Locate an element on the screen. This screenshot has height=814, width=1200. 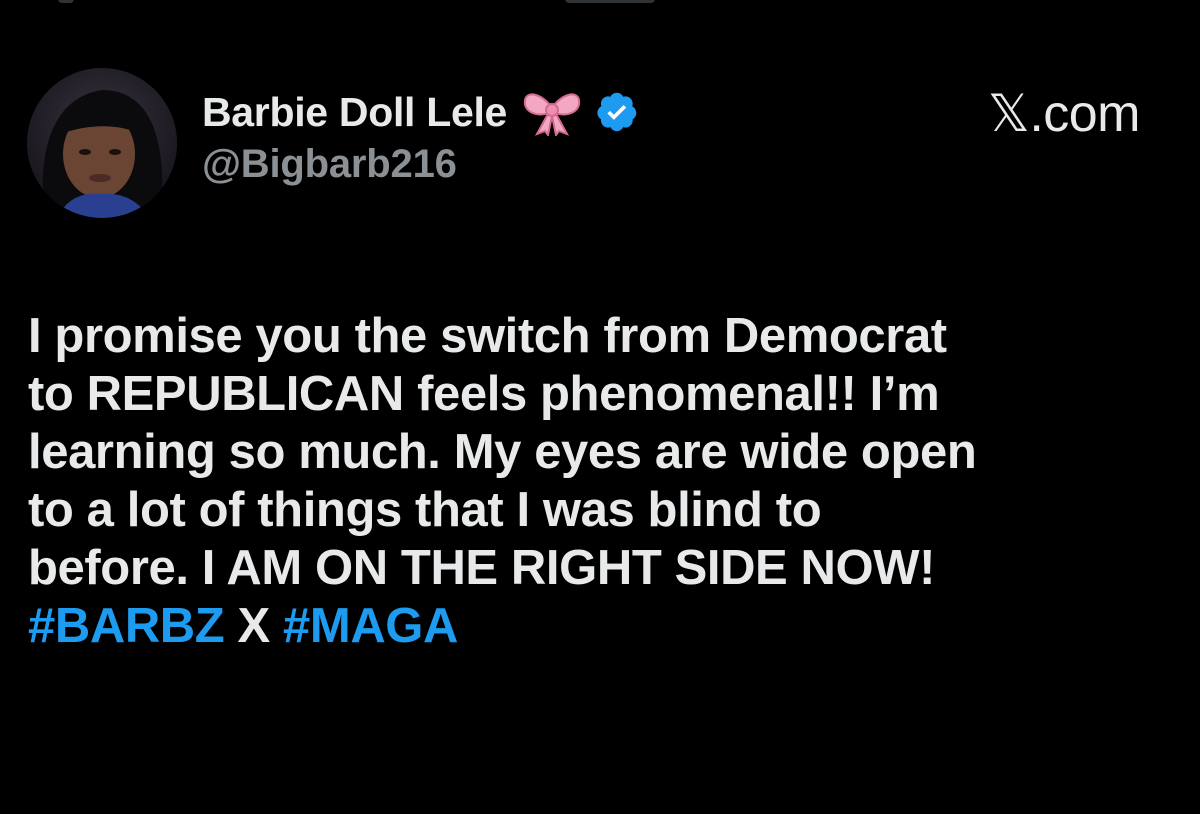
verified-badge-icon is located at coordinates (617, 112).